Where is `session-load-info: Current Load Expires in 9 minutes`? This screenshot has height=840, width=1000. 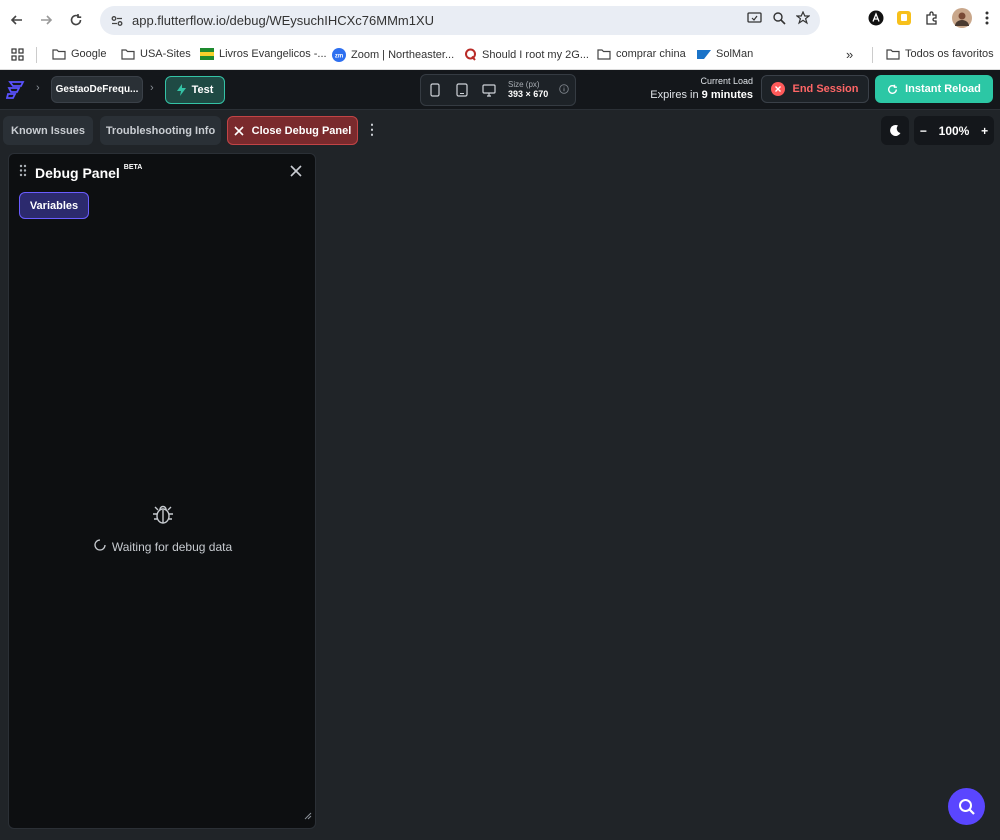
session-load-info: Current Load Expires in 9 minutes is located at coordinates (701, 89).